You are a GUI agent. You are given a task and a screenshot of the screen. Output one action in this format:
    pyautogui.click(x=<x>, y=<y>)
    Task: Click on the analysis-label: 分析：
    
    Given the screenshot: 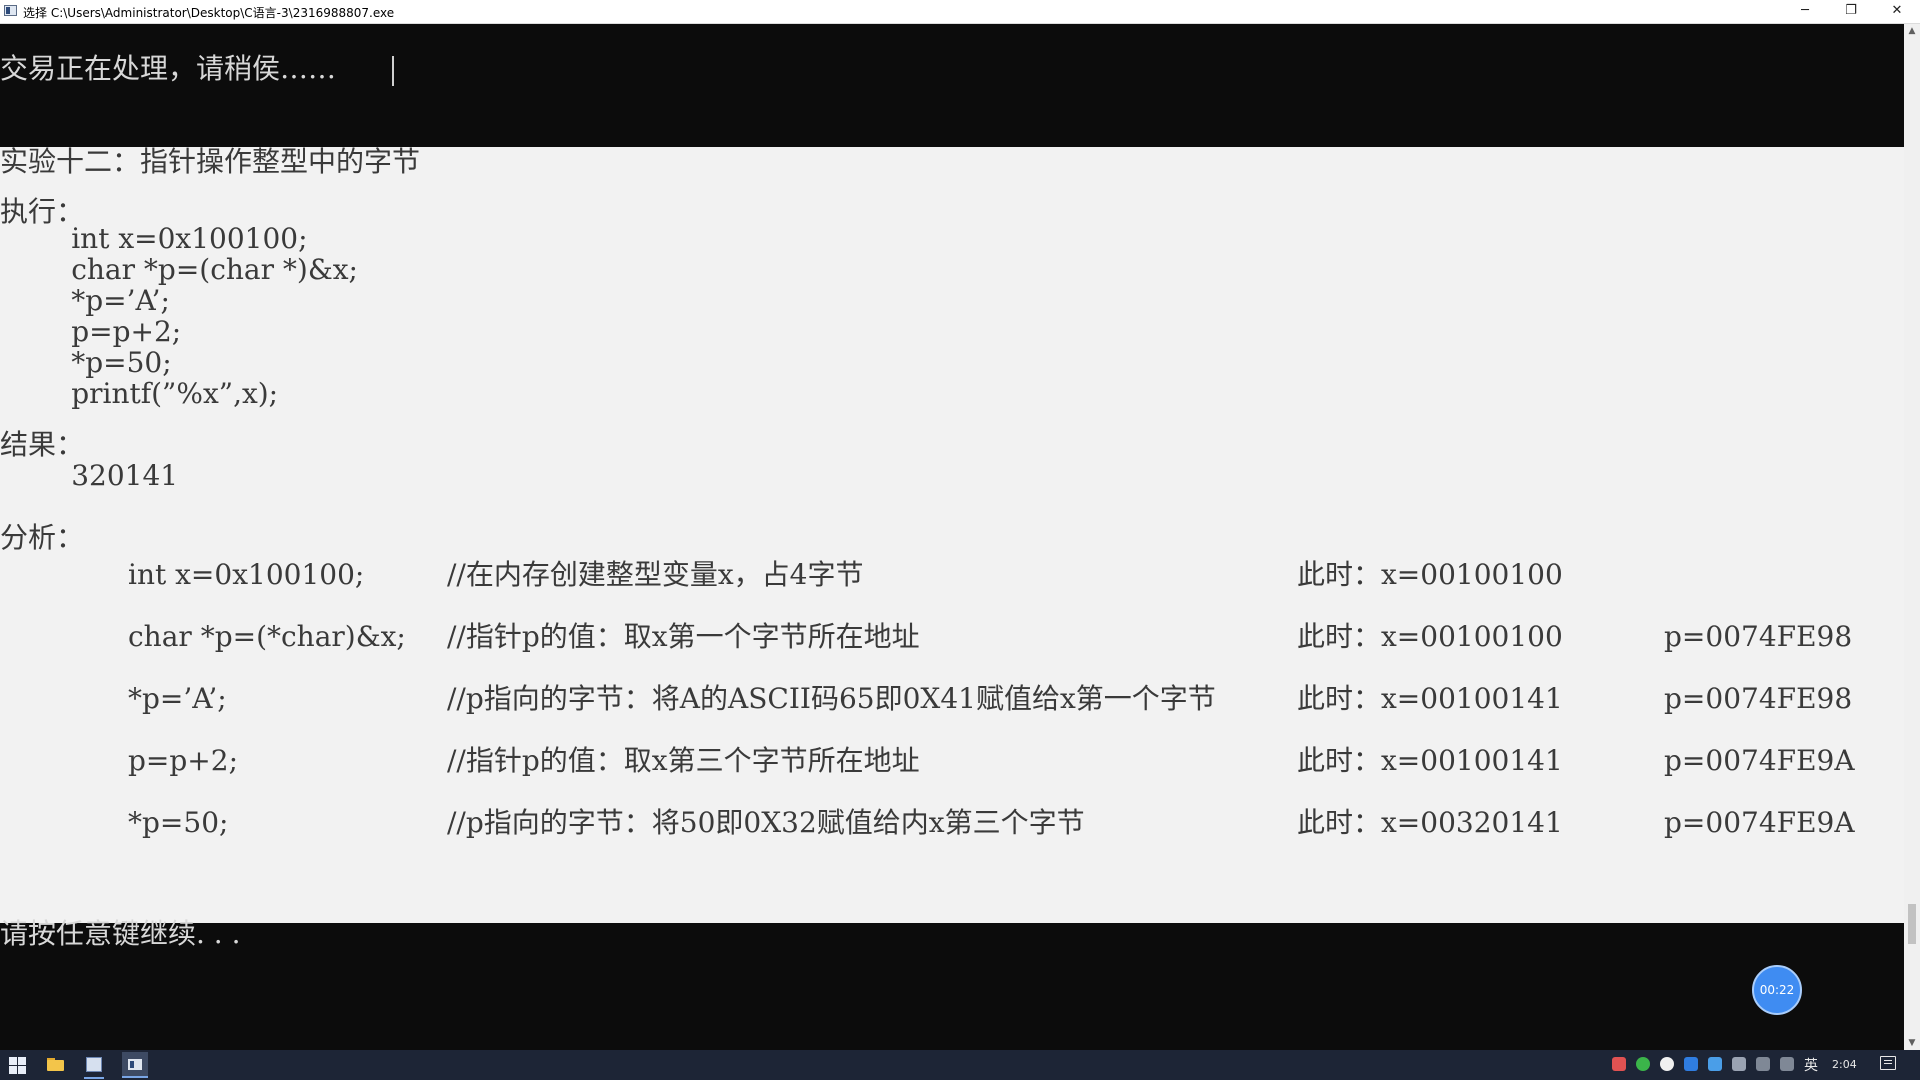 What is the action you would take?
    pyautogui.click(x=42, y=537)
    